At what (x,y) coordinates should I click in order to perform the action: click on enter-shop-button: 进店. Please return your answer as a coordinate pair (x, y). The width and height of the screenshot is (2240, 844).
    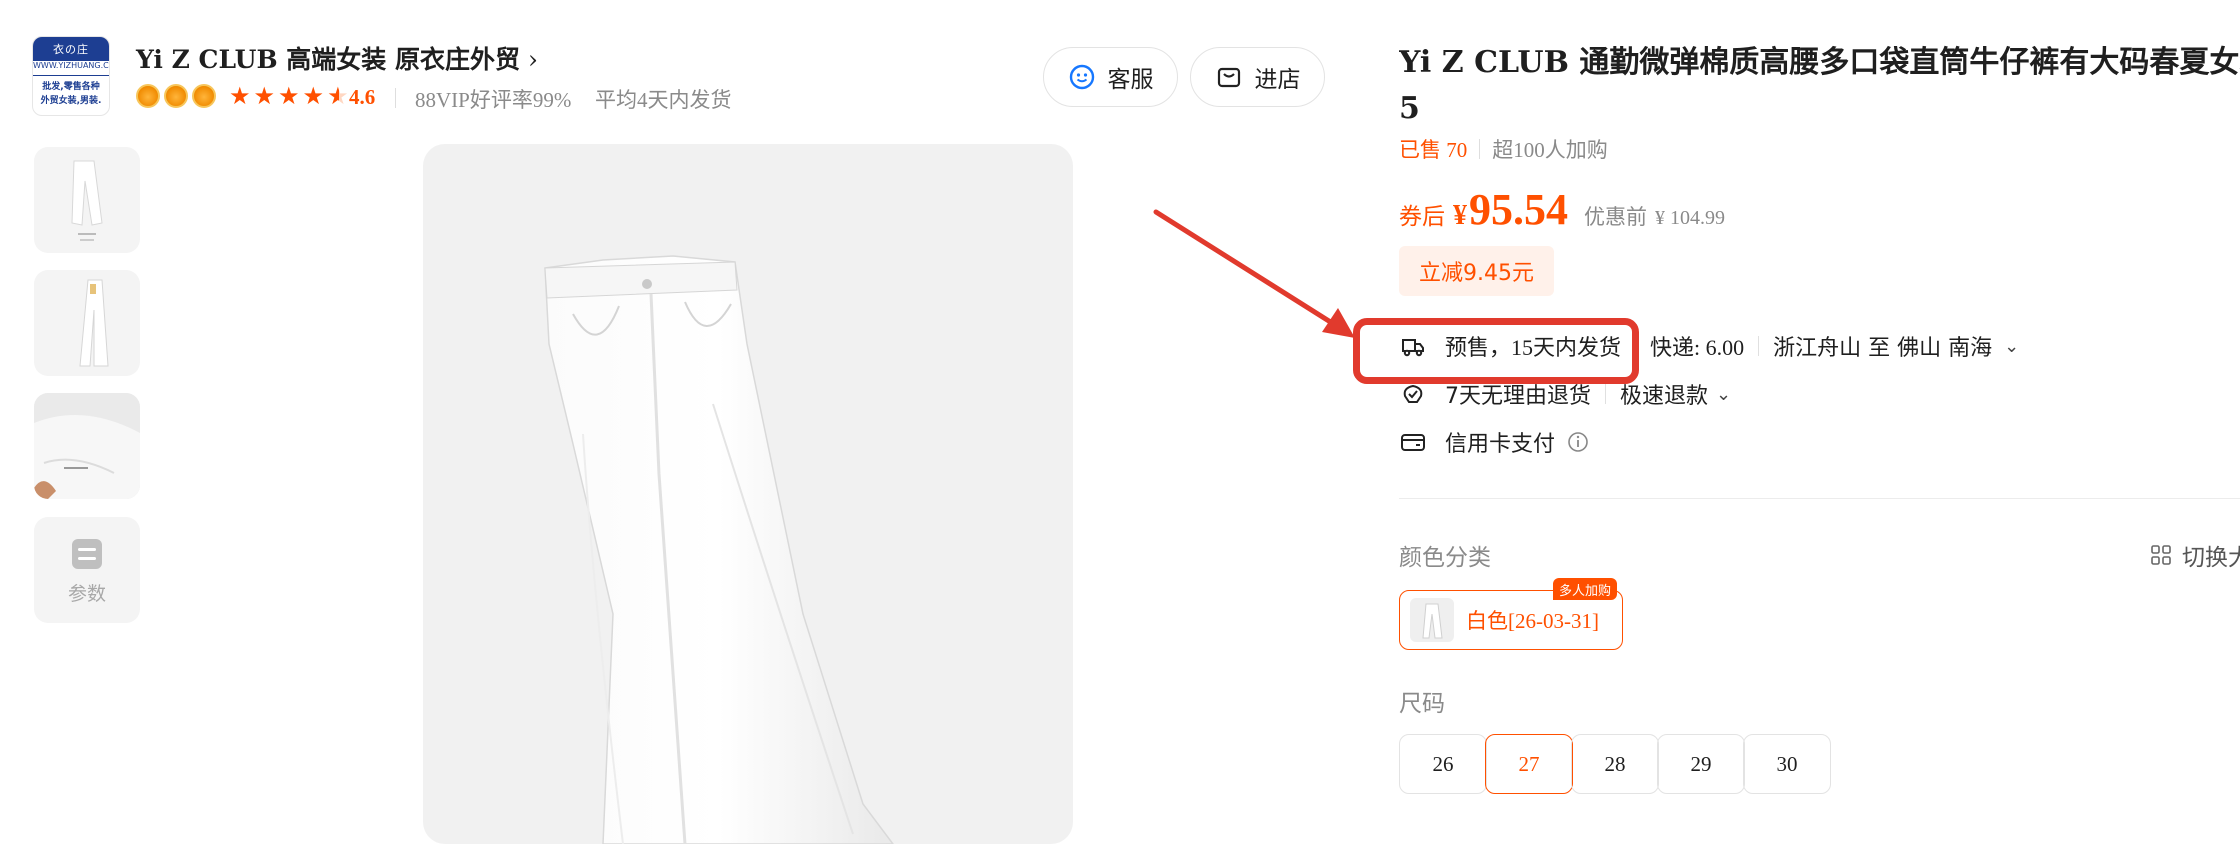
    Looking at the image, I should click on (1257, 77).